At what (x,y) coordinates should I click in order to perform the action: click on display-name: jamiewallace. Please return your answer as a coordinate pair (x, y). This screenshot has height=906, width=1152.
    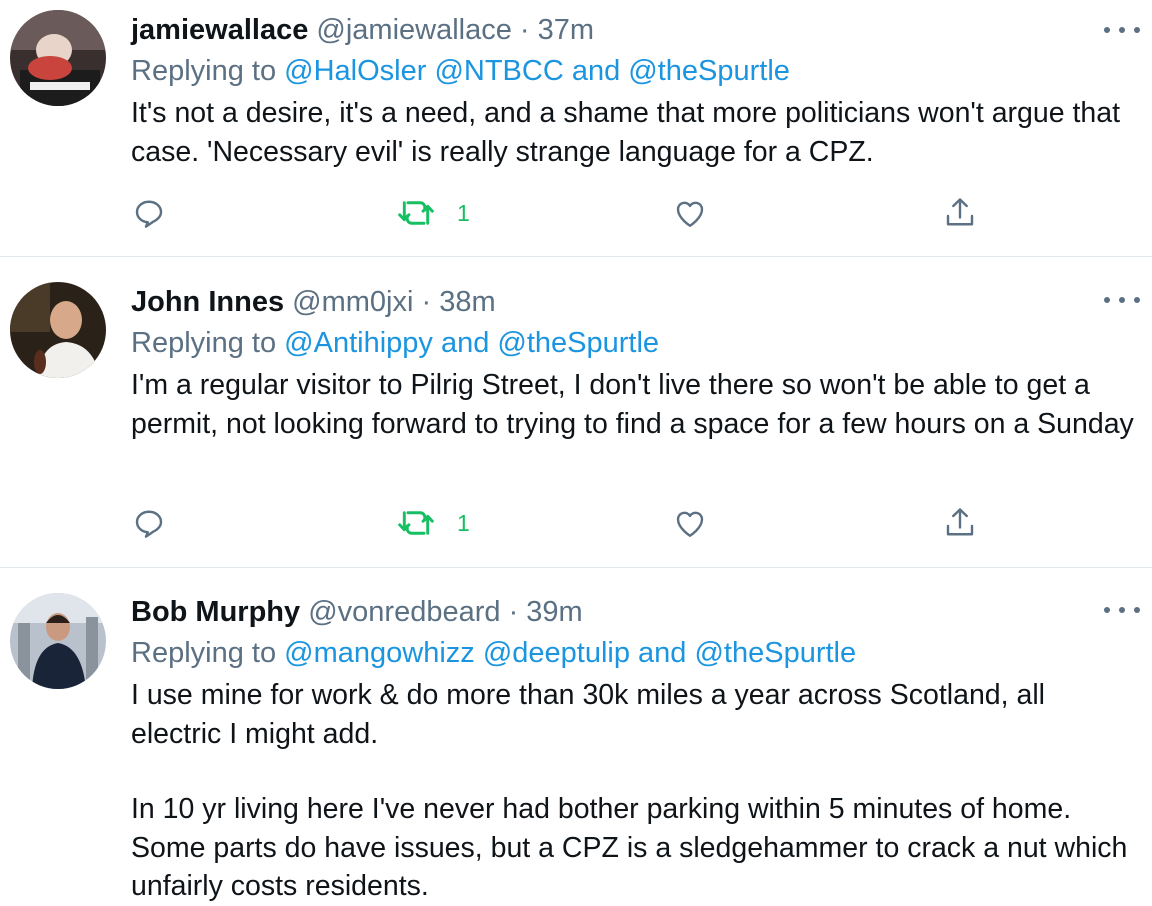
    Looking at the image, I should click on (219, 30).